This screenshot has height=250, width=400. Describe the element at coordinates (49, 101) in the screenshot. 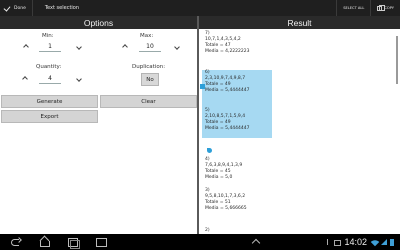

I see `generate-button: Generate` at that location.